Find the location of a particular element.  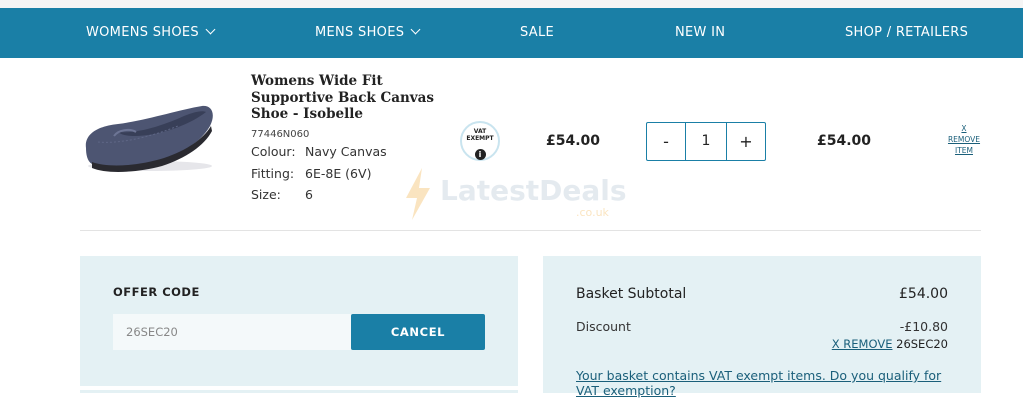

nav-womens-shoes: WOMENS SHOES is located at coordinates (151, 33).